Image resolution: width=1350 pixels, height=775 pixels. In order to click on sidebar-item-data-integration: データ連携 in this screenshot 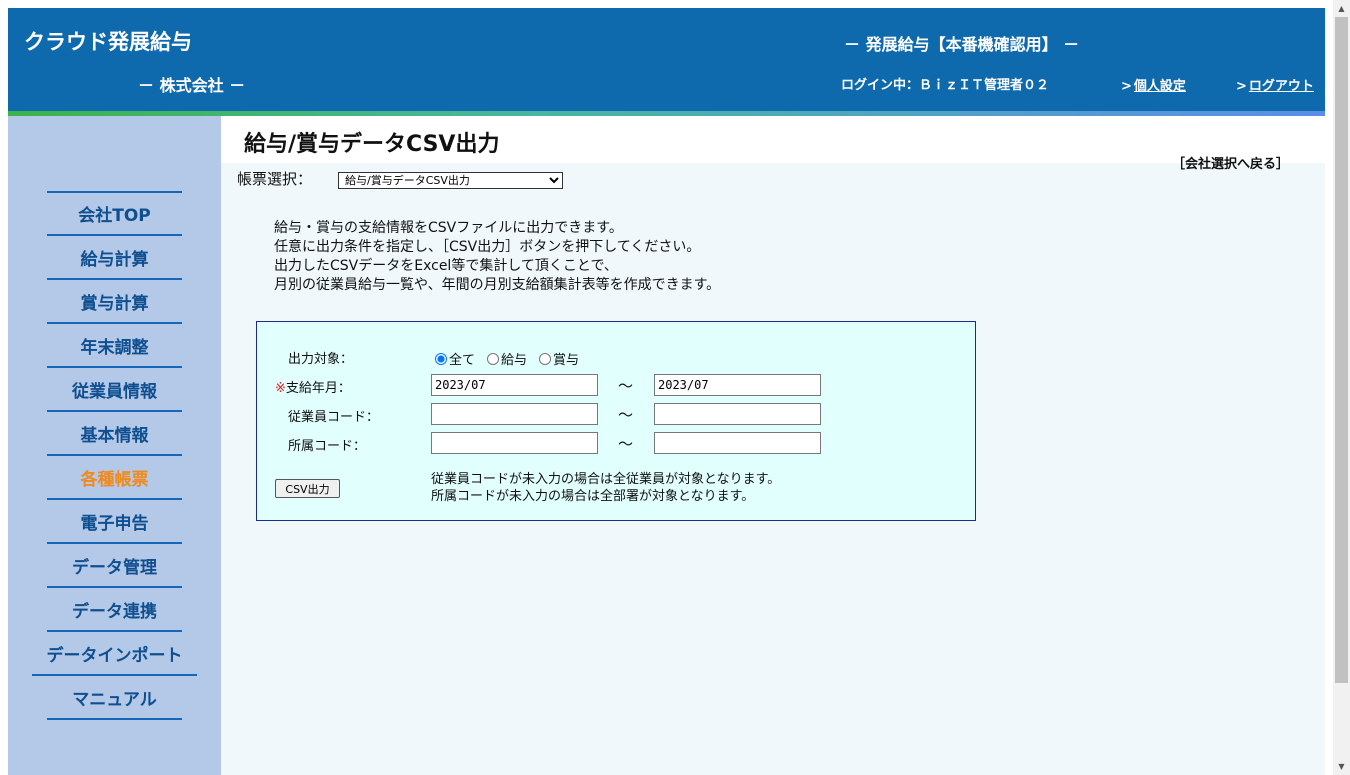, I will do `click(114, 609)`.